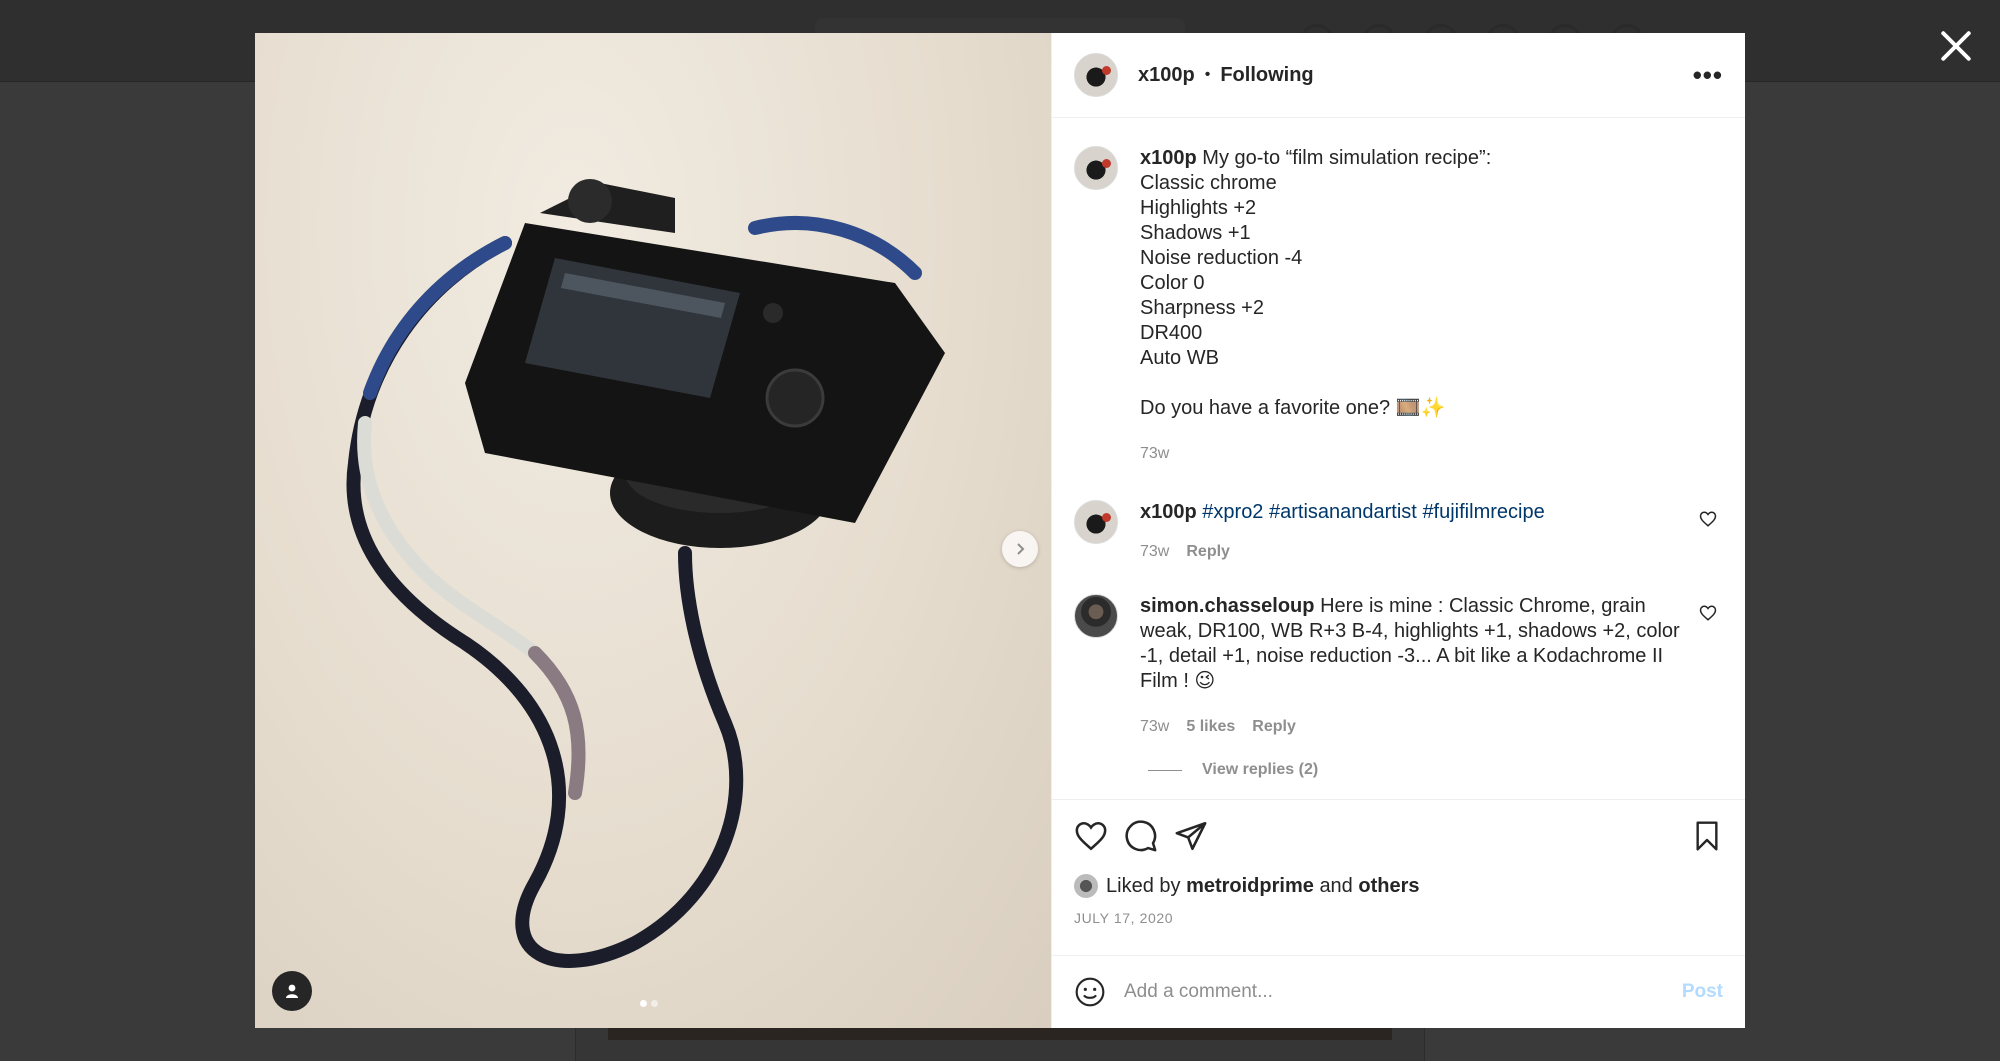 This screenshot has height=1061, width=2000. Describe the element at coordinates (1260, 769) in the screenshot. I see `view-replies-label: View replies (2)` at that location.